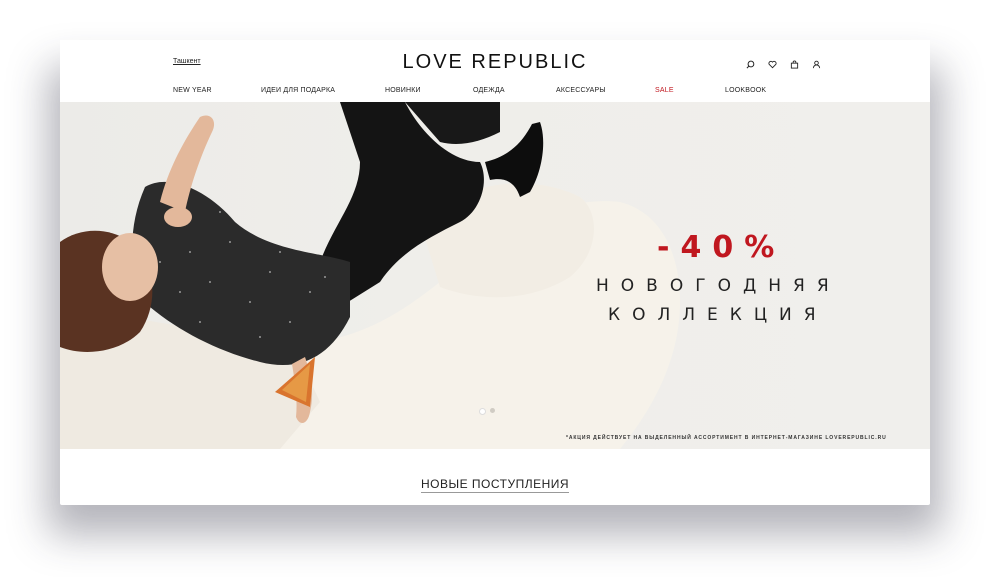 Image resolution: width=990 pixels, height=577 pixels. What do you see at coordinates (487, 411) in the screenshot?
I see `carousel-dots` at bounding box center [487, 411].